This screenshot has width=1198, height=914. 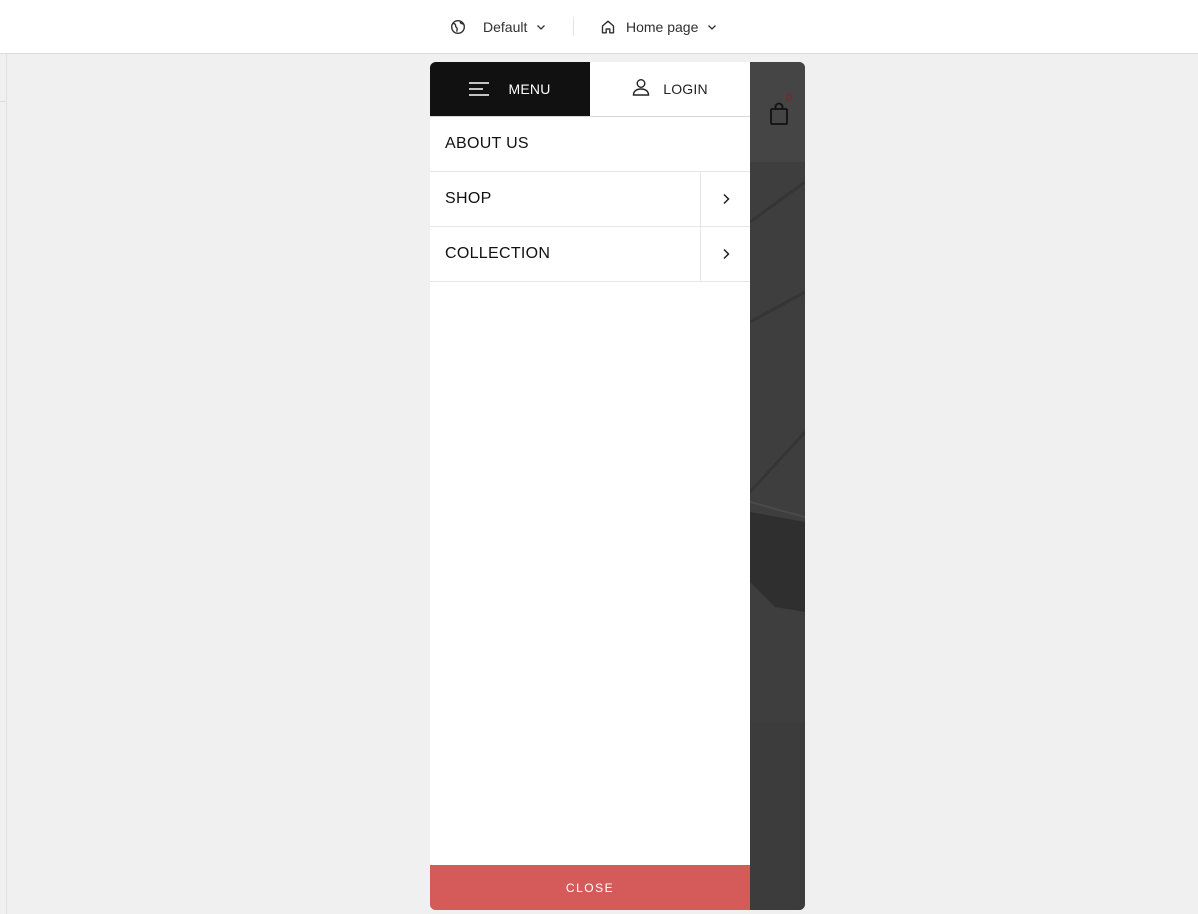 What do you see at coordinates (573, 26) in the screenshot?
I see `toolbar-divider` at bounding box center [573, 26].